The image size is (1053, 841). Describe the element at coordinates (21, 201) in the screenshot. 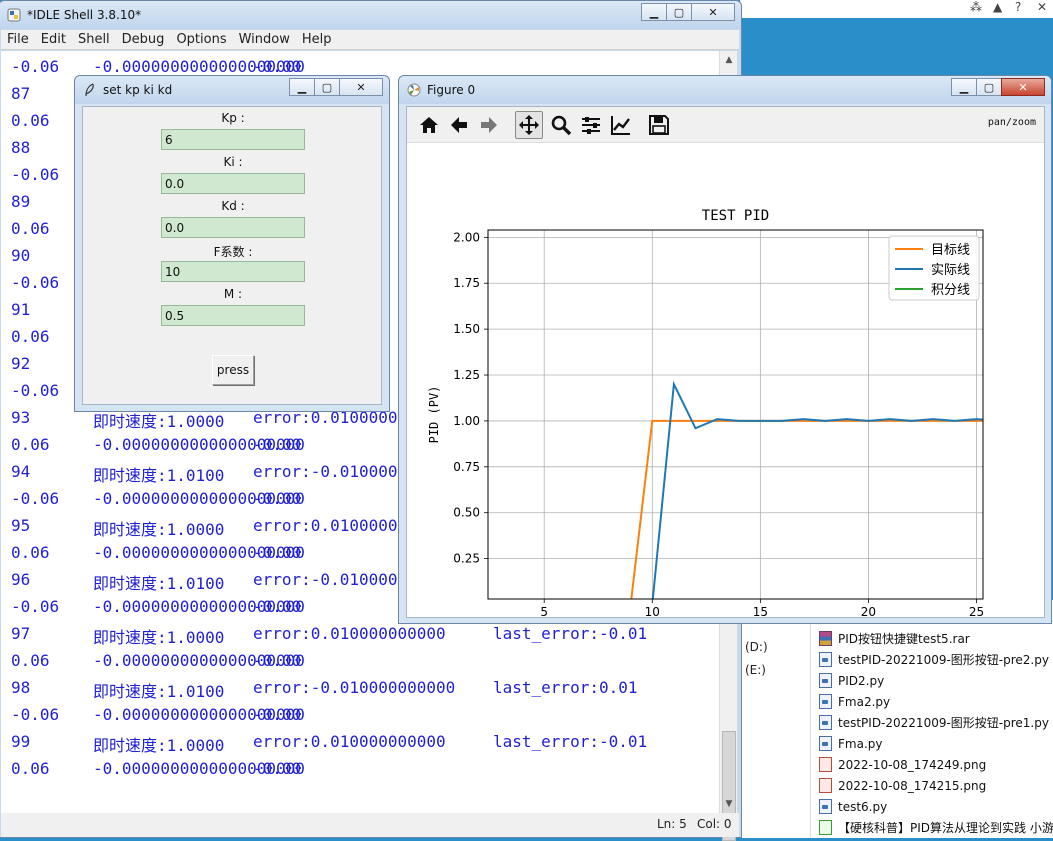

I see `shell-field: 89` at that location.